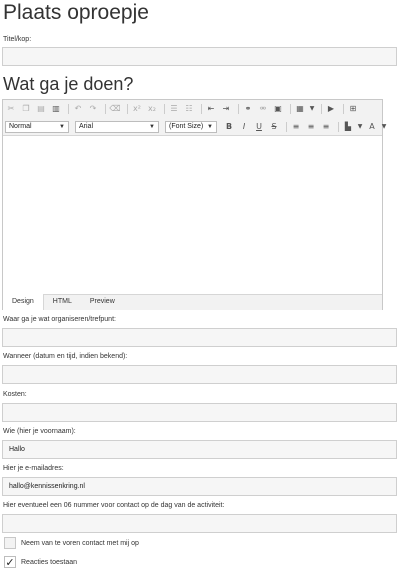 This screenshot has height=571, width=400. What do you see at coordinates (137, 109) in the screenshot?
I see `superscript-icon: x²` at bounding box center [137, 109].